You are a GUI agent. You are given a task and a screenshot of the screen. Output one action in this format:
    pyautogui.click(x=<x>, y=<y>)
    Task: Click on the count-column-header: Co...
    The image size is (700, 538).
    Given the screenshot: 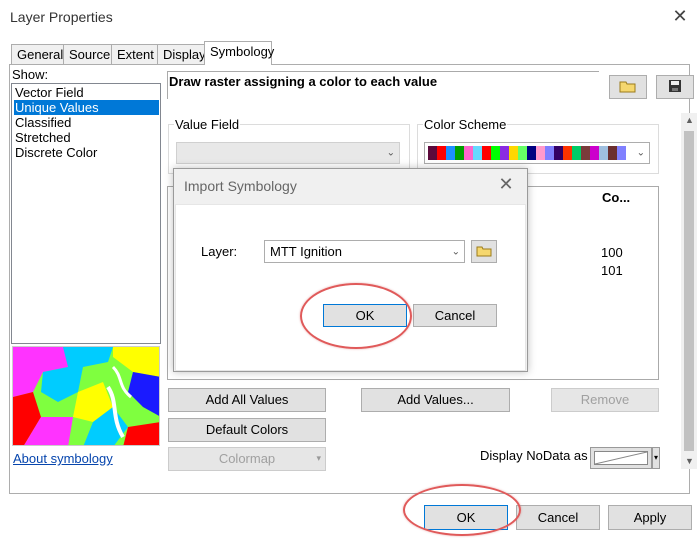 What is the action you would take?
    pyautogui.click(x=616, y=197)
    